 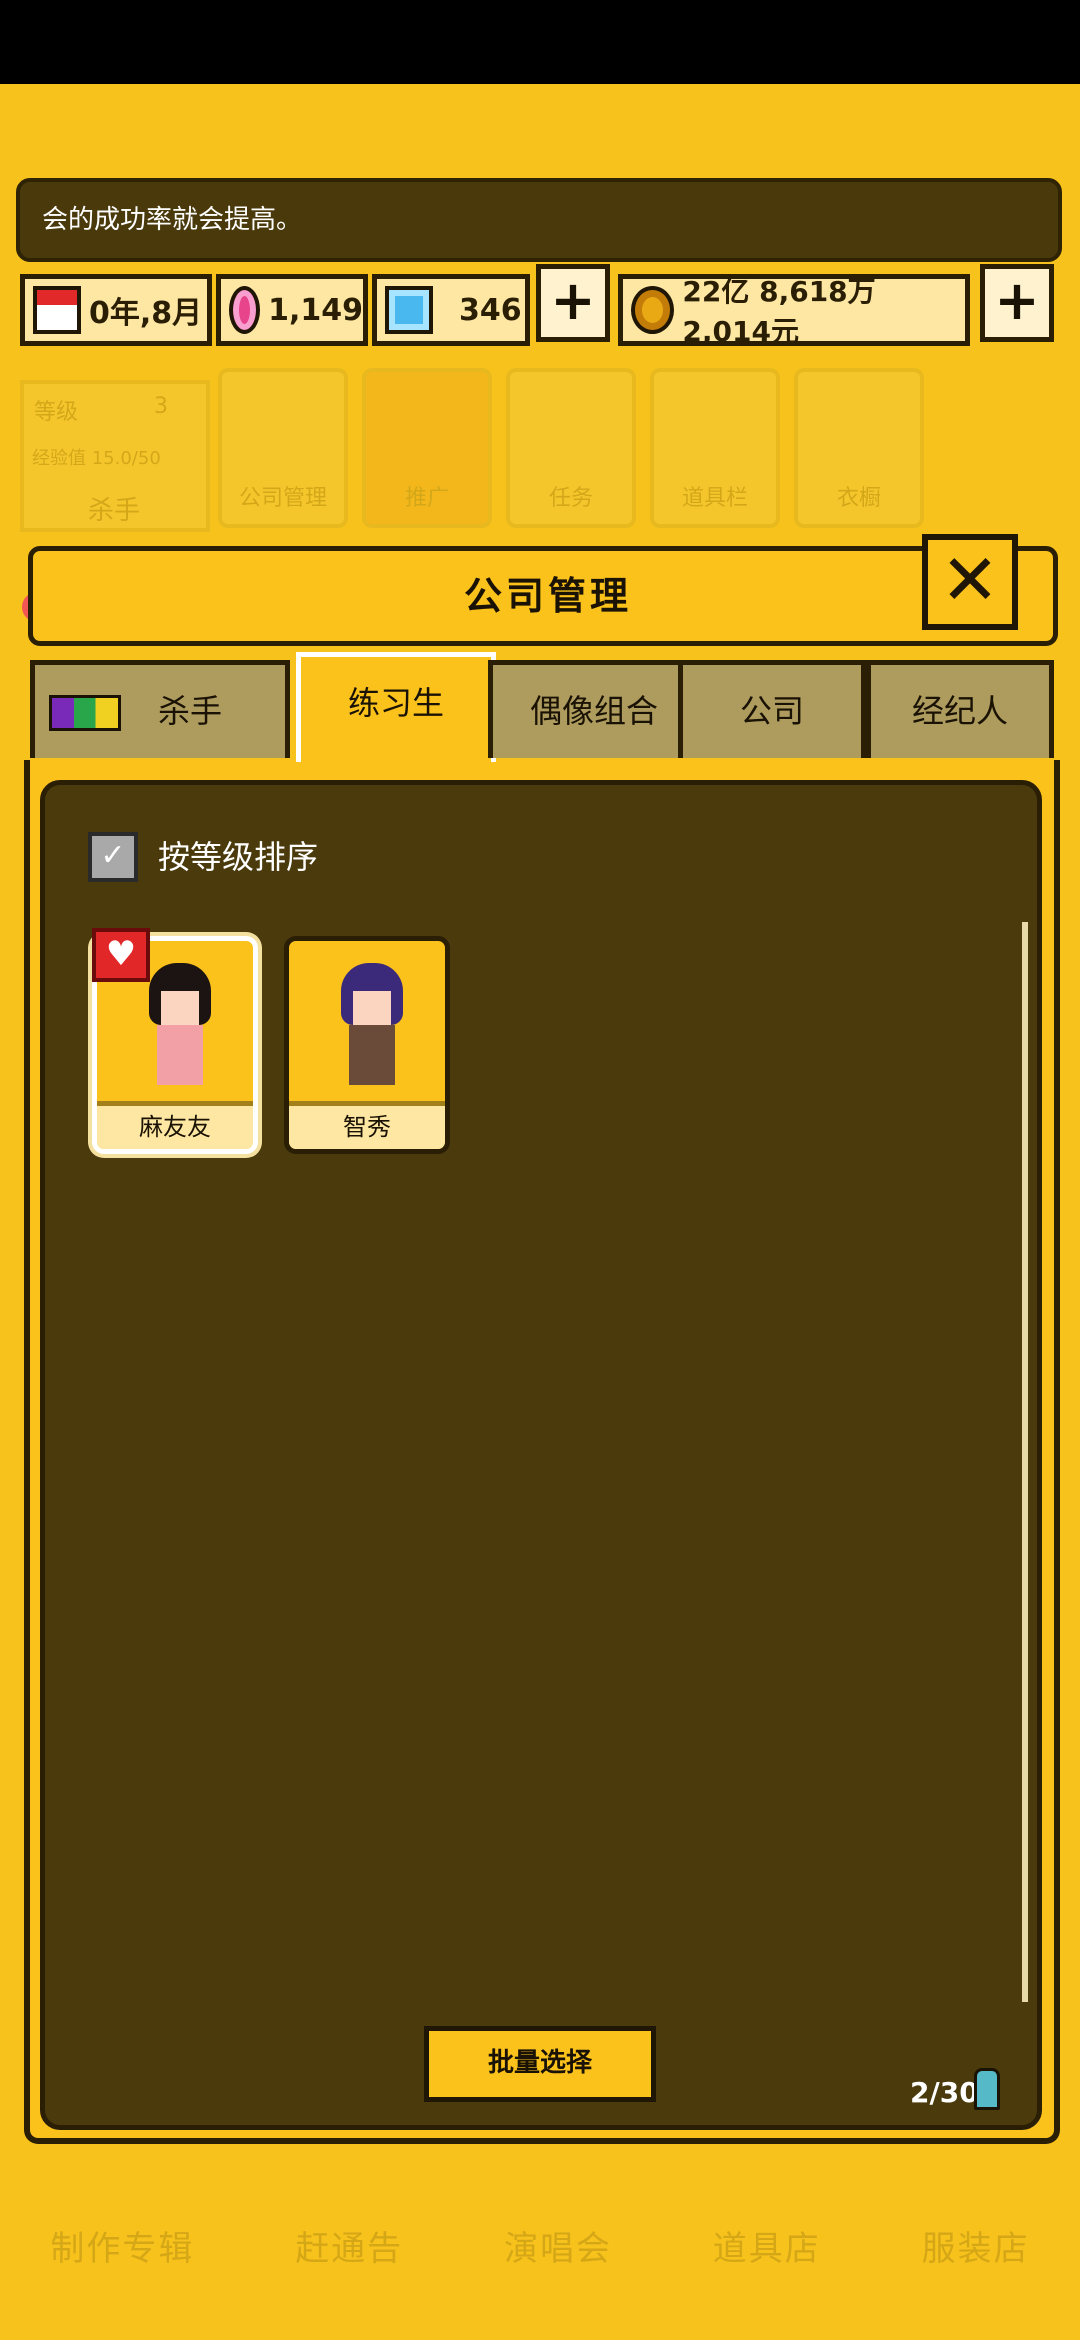 I want to click on tab-company-label: 公司, so click(x=771, y=711).